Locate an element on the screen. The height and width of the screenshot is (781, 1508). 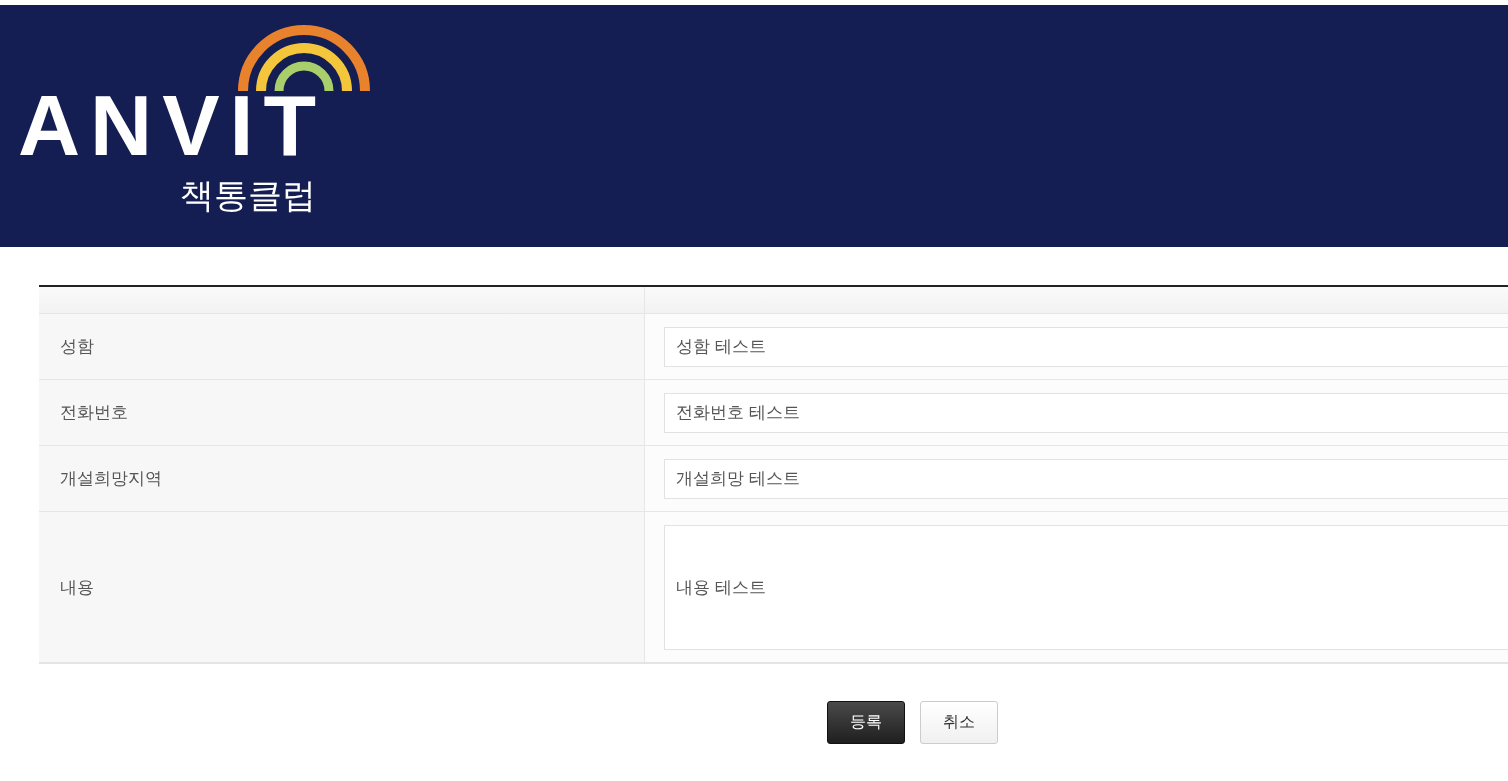
submit-button: 등록 is located at coordinates (866, 722).